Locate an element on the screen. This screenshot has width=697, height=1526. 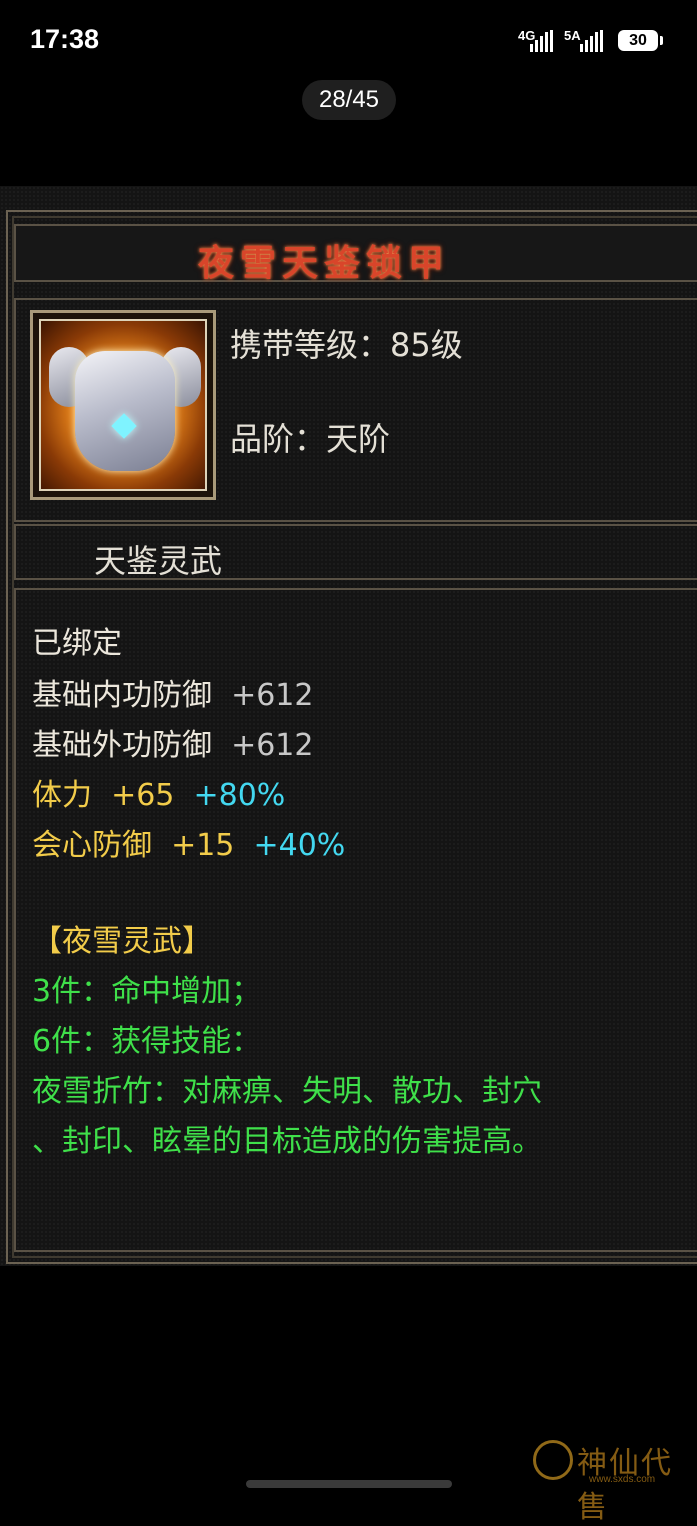
clock: 17:38 is located at coordinates (65, 39).